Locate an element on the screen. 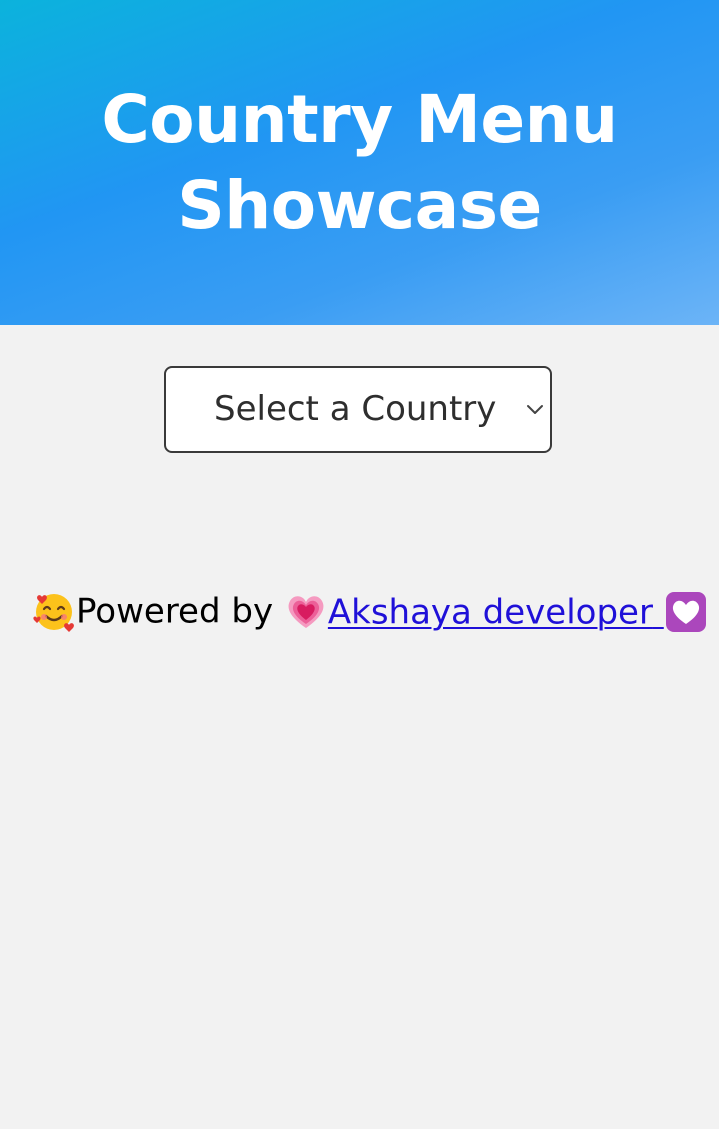  page-title: Country Menu Showcase is located at coordinates (360, 163).